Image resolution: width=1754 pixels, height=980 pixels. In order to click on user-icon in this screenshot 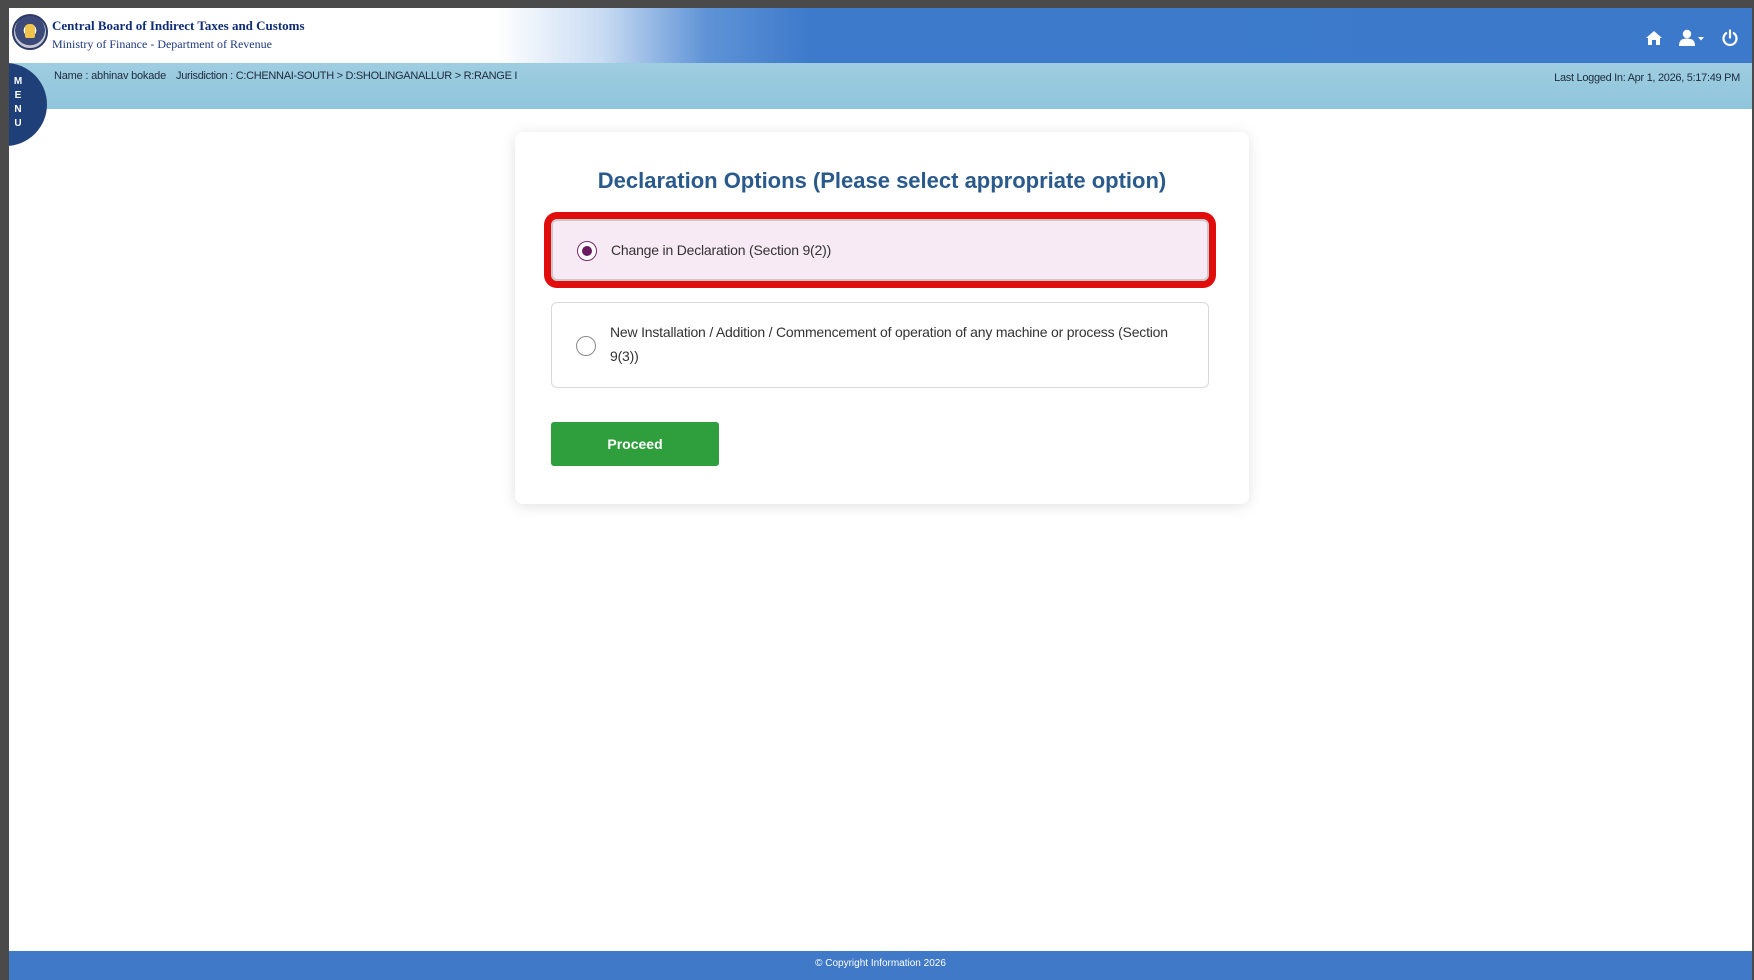, I will do `click(1692, 38)`.